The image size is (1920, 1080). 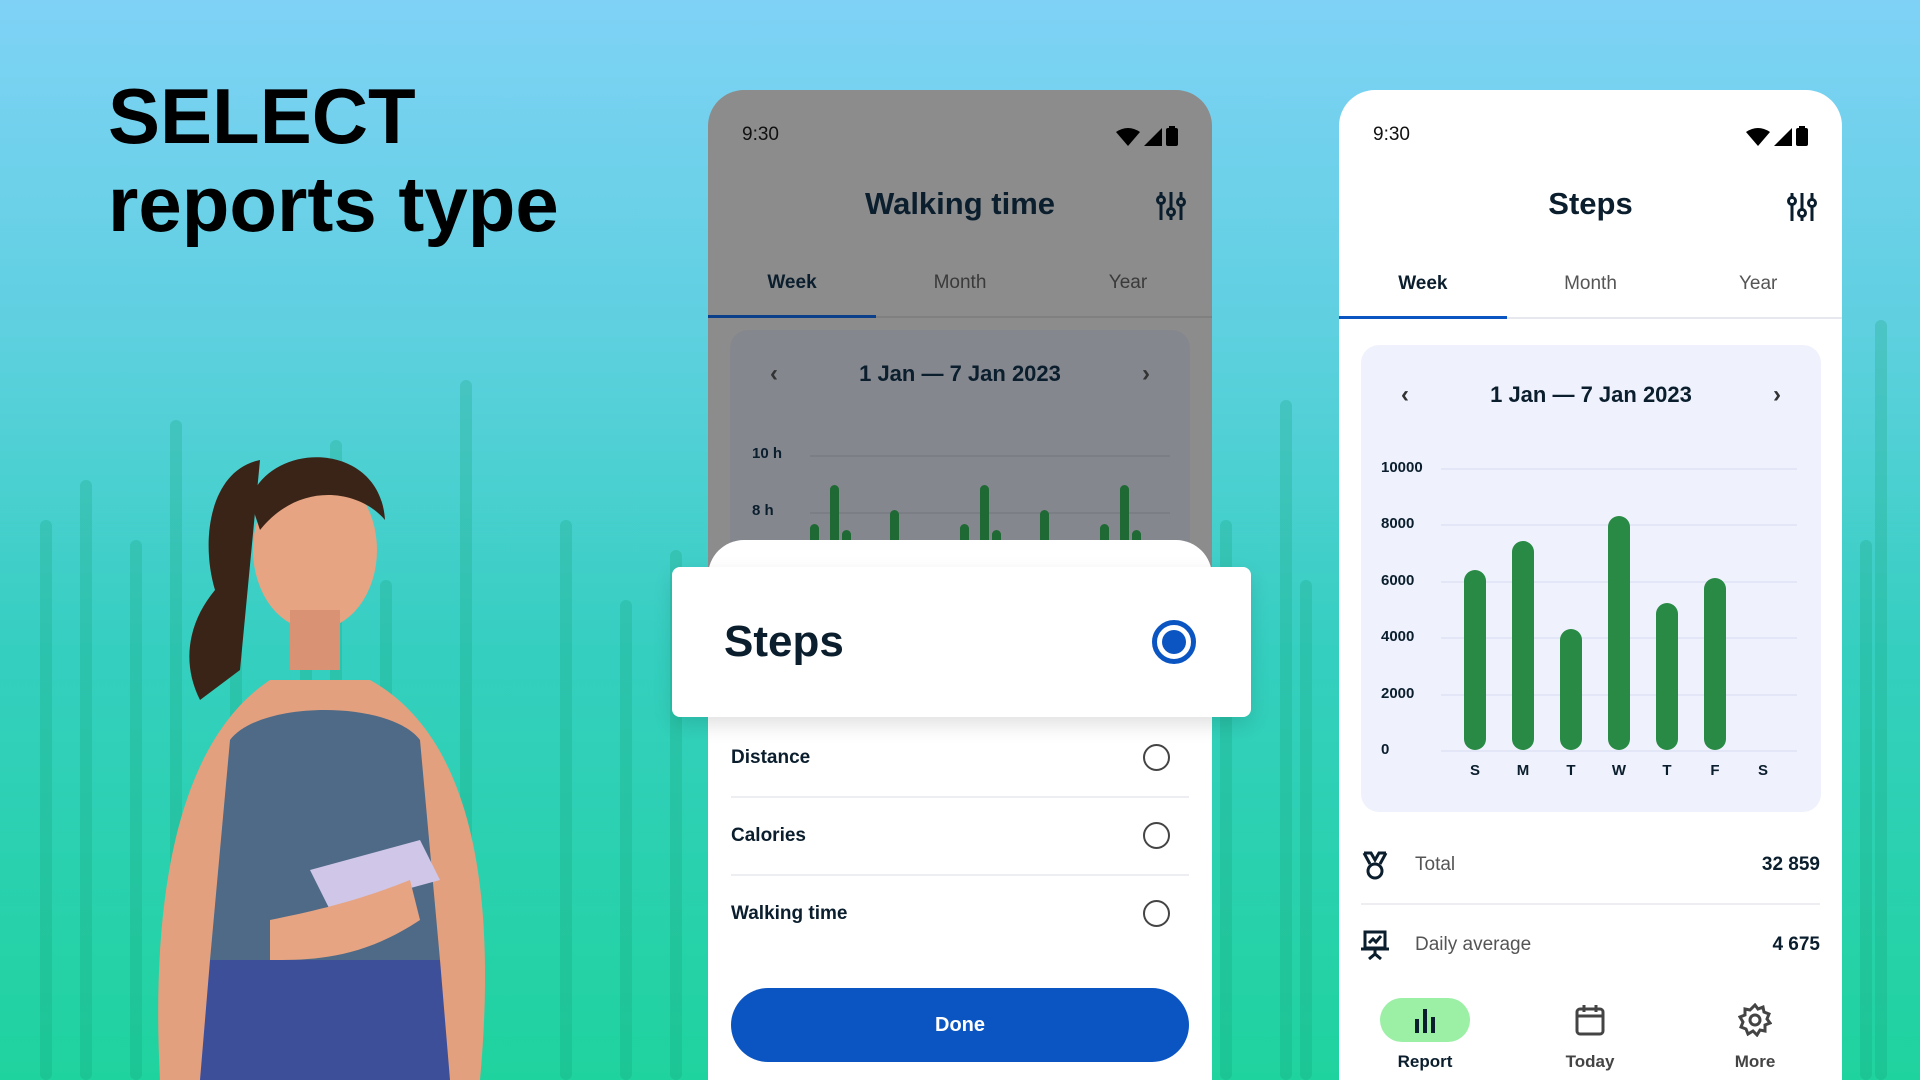 I want to click on headline: SELECT reports type, so click(x=333, y=160).